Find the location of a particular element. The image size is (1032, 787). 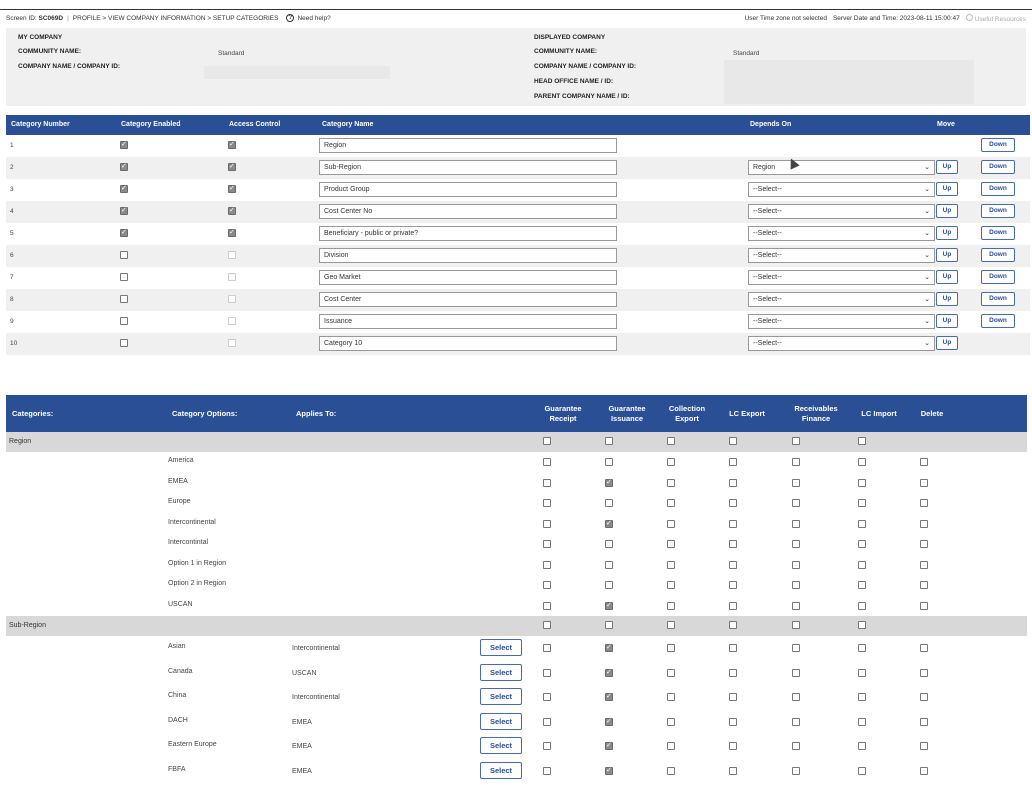

category-name-input: Cost Center is located at coordinates (468, 299).